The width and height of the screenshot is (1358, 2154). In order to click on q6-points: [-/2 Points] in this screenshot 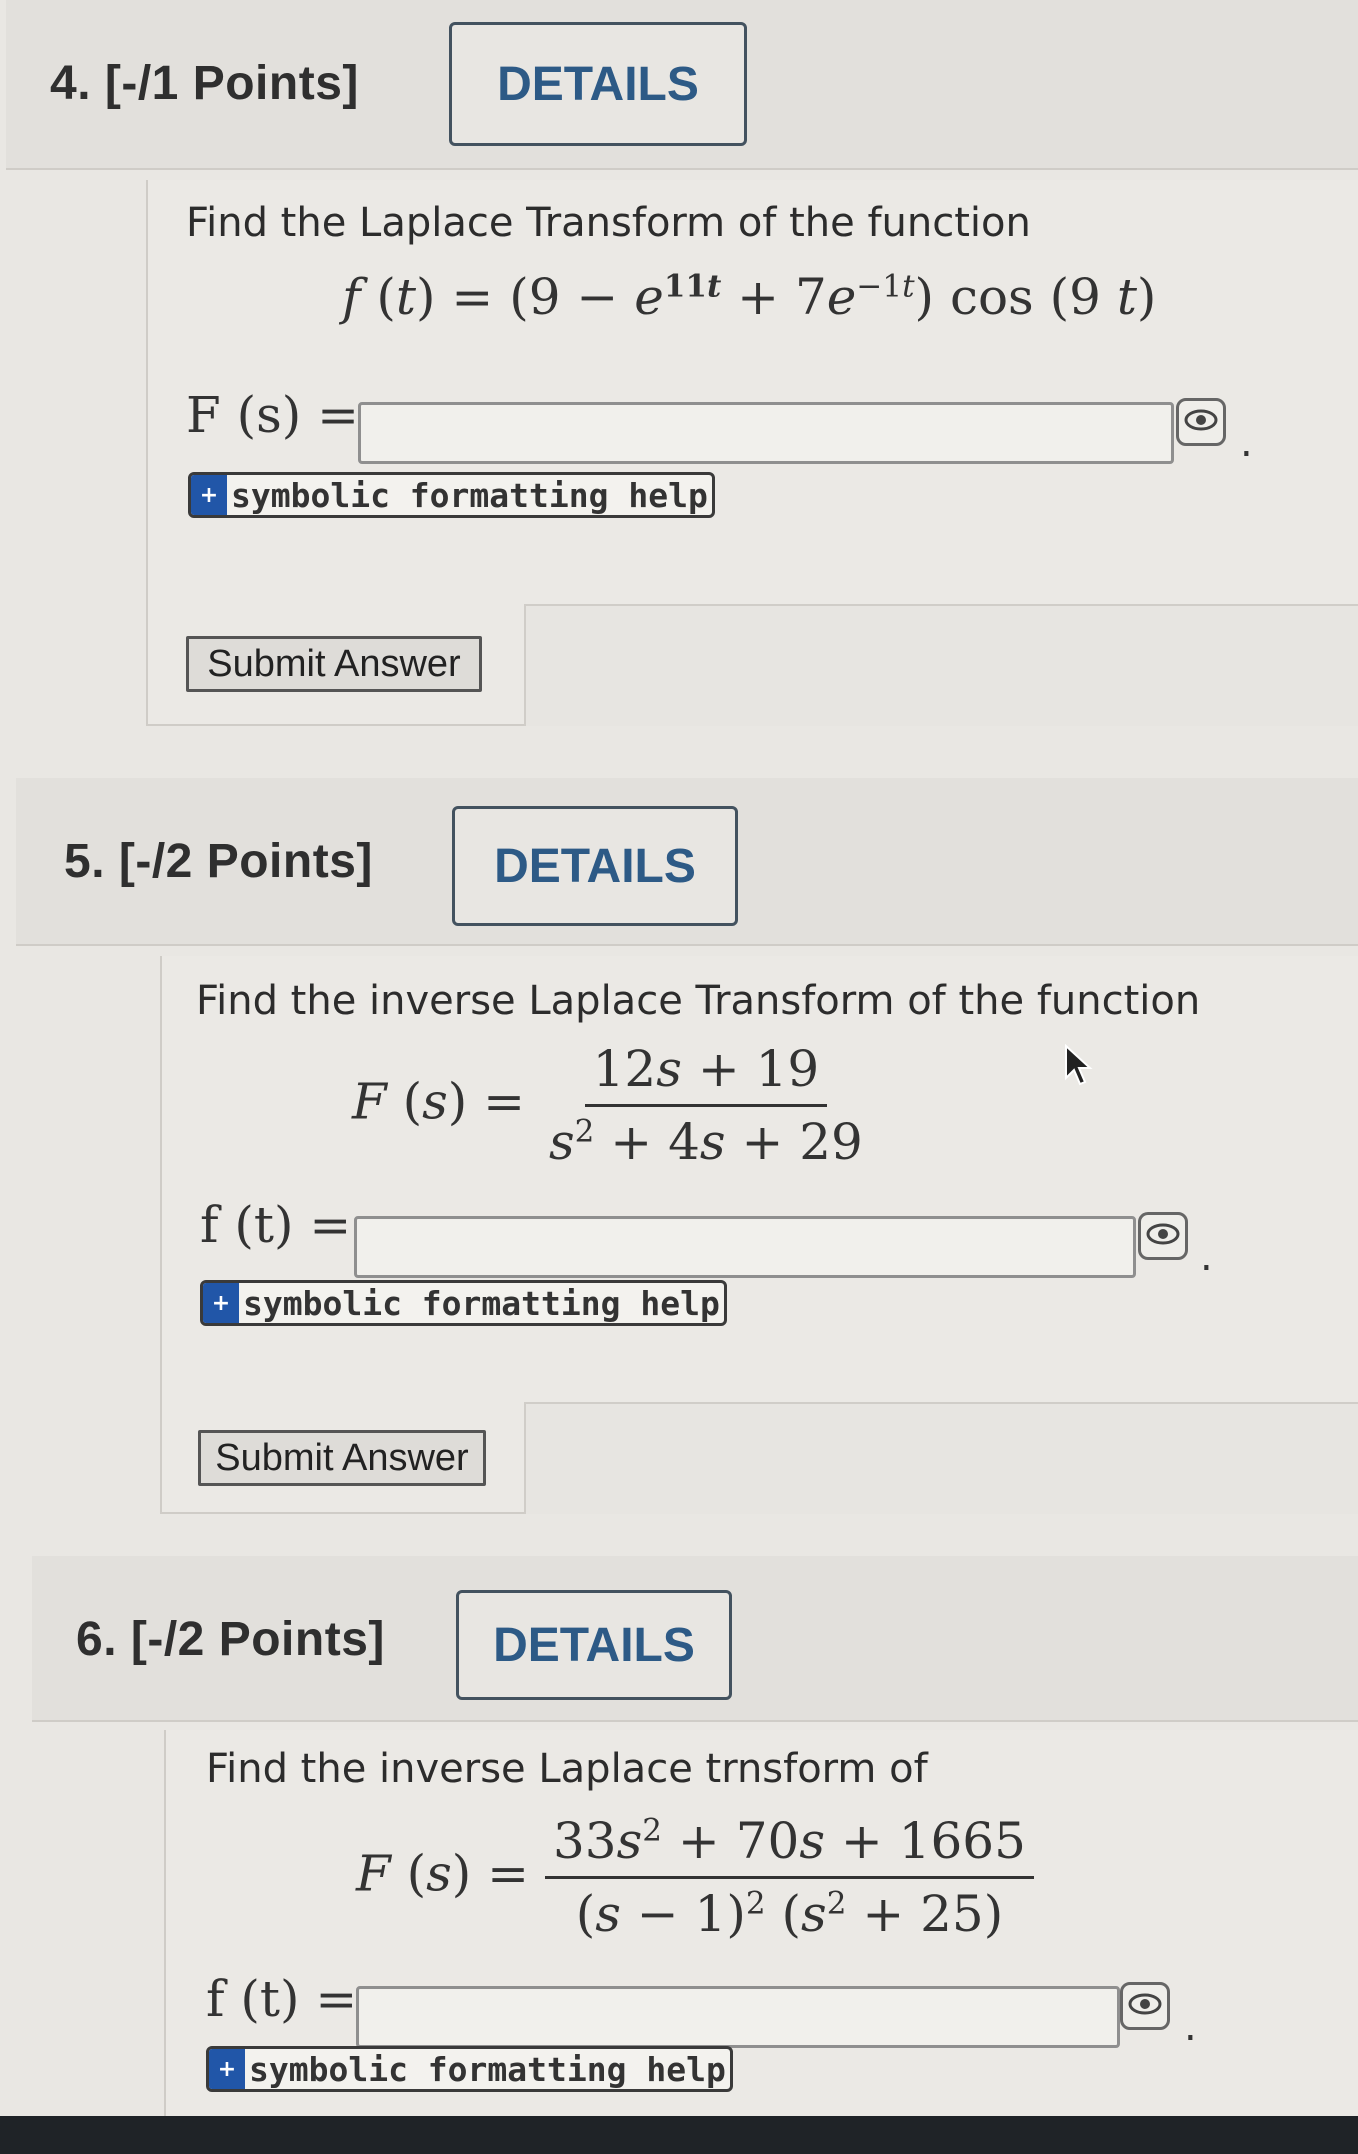, I will do `click(257, 1639)`.